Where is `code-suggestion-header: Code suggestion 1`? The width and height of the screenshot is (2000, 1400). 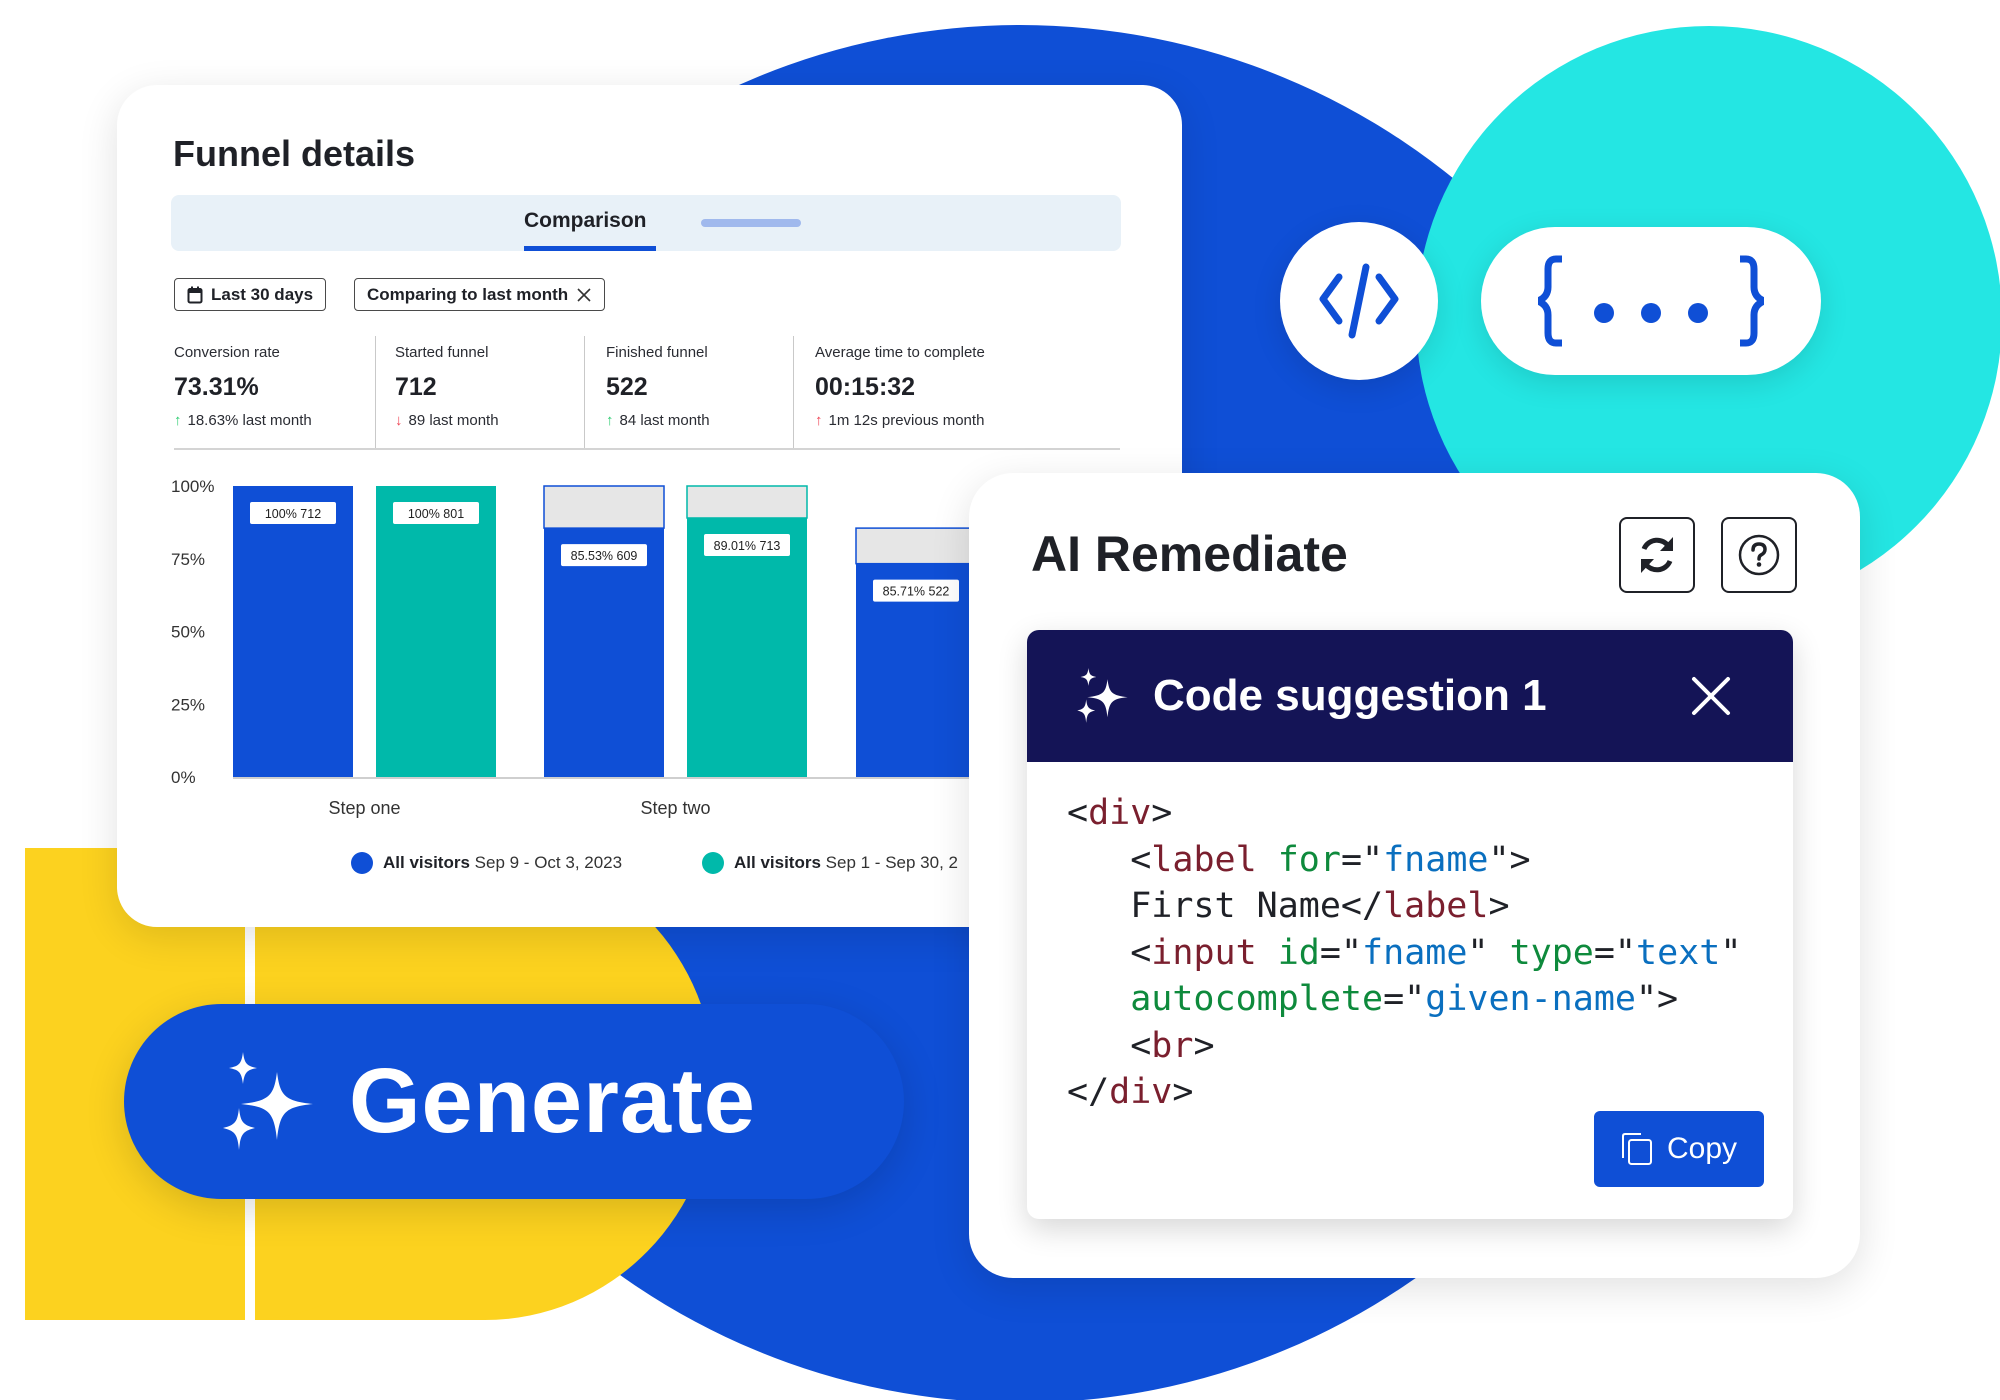
code-suggestion-header: Code suggestion 1 is located at coordinates (1410, 696).